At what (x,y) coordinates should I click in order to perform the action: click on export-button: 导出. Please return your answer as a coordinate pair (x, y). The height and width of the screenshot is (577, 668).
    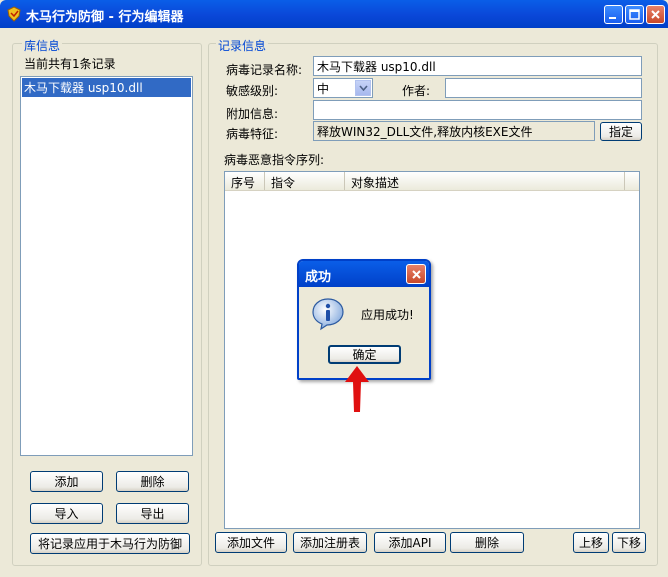
    Looking at the image, I should click on (152, 513).